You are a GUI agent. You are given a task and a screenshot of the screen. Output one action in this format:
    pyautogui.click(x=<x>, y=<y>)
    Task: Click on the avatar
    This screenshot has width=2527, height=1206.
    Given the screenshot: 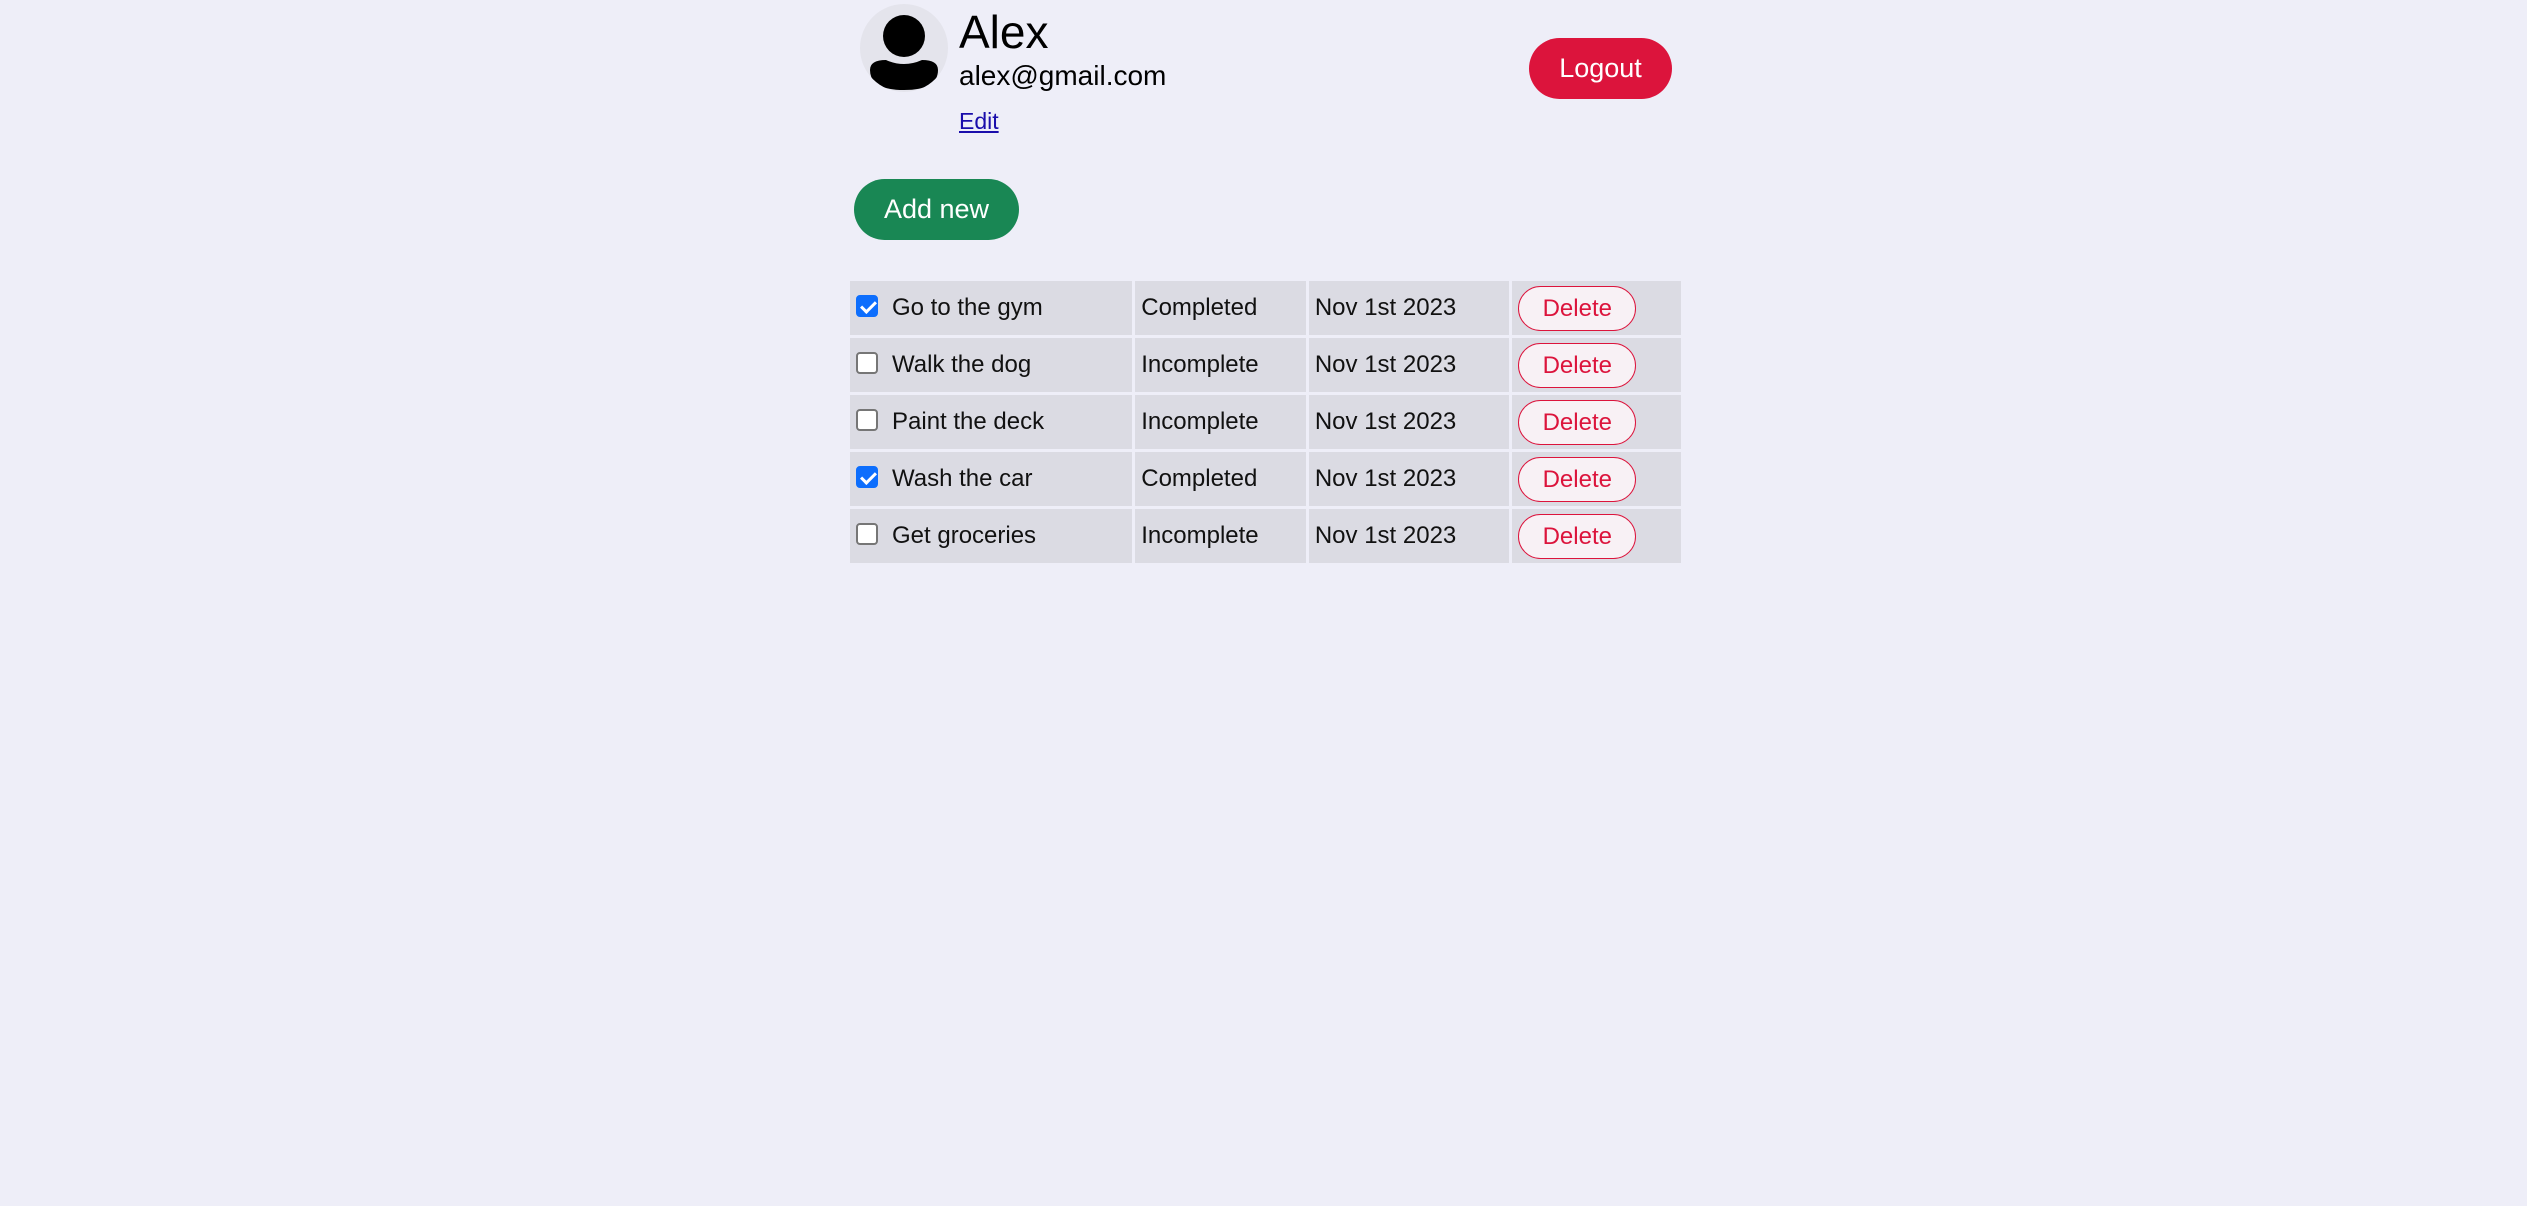 What is the action you would take?
    pyautogui.click(x=904, y=48)
    